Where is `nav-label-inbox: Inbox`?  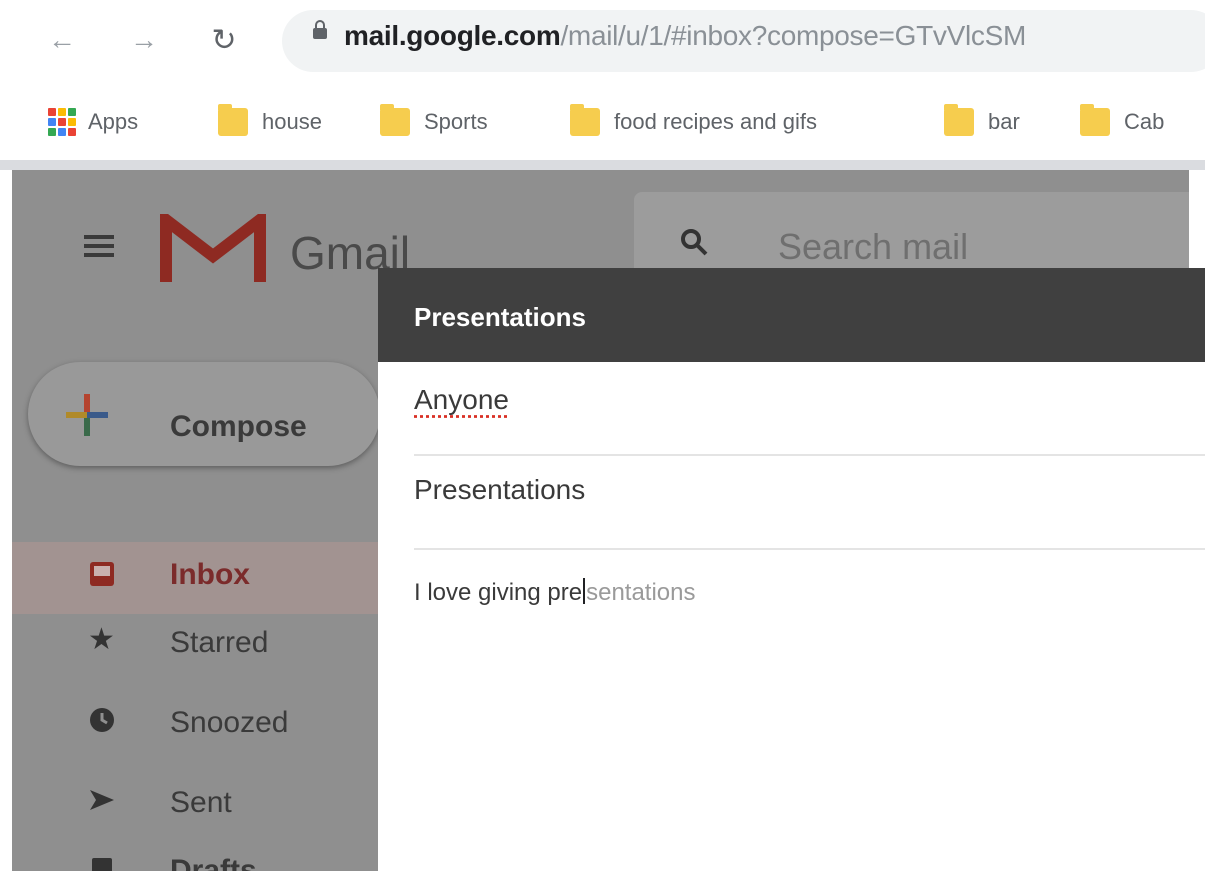 nav-label-inbox: Inbox is located at coordinates (210, 574).